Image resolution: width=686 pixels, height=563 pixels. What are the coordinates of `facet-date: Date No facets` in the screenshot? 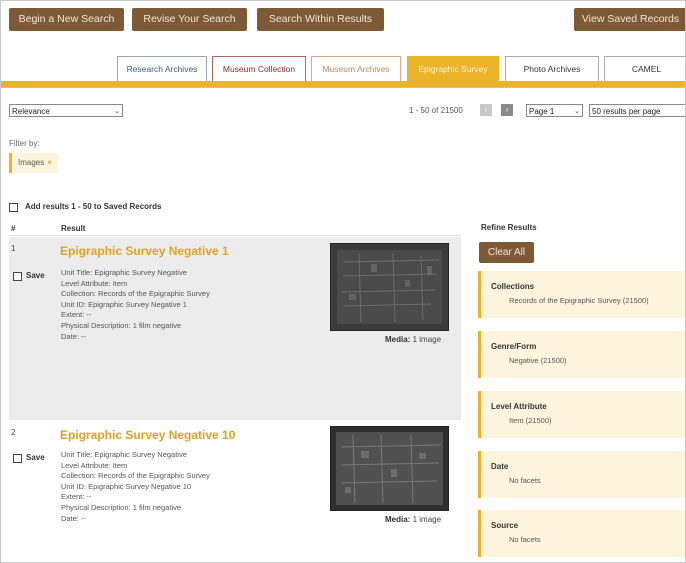 It's located at (581, 474).